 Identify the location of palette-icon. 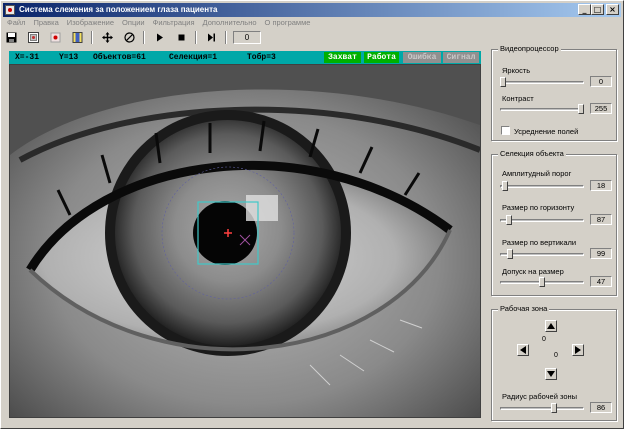
(77, 37).